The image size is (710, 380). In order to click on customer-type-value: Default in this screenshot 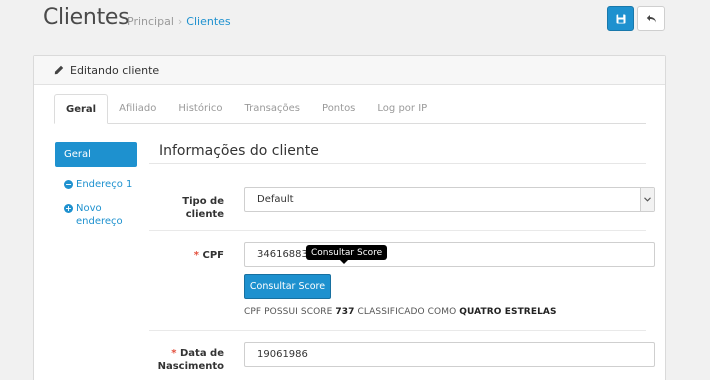, I will do `click(275, 199)`.